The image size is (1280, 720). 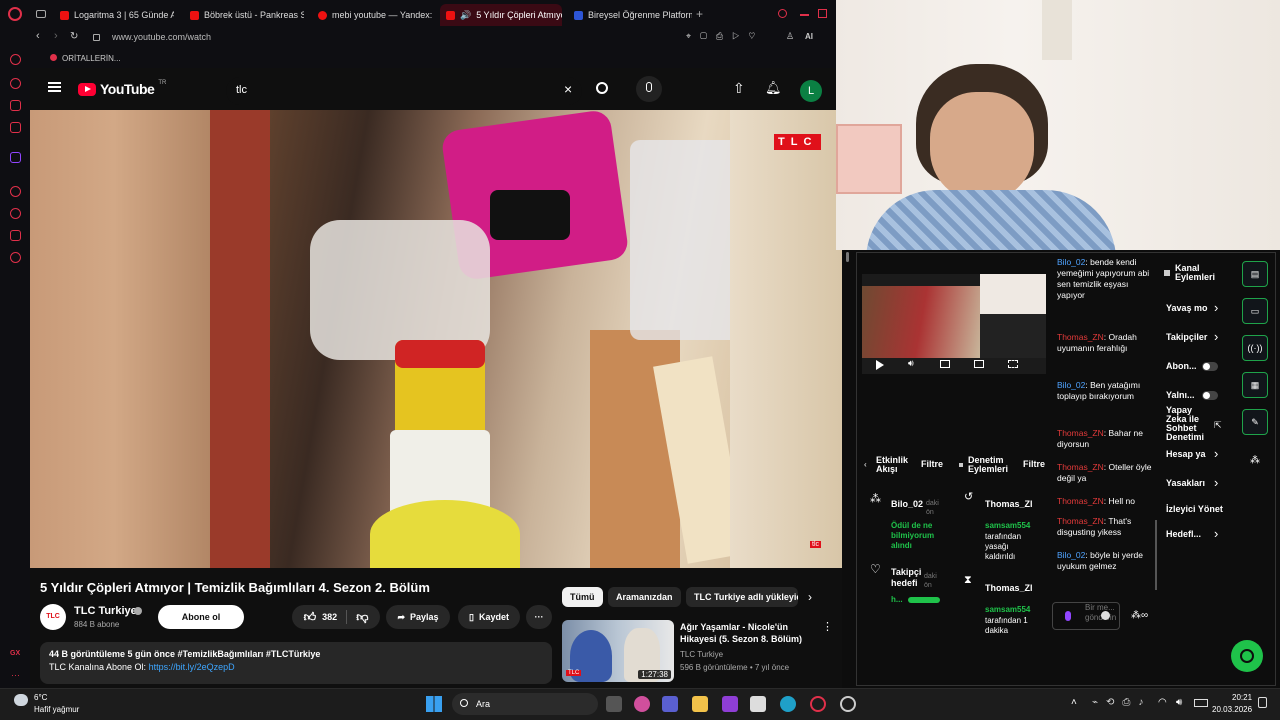 What do you see at coordinates (945, 364) in the screenshot?
I see `pip-icon` at bounding box center [945, 364].